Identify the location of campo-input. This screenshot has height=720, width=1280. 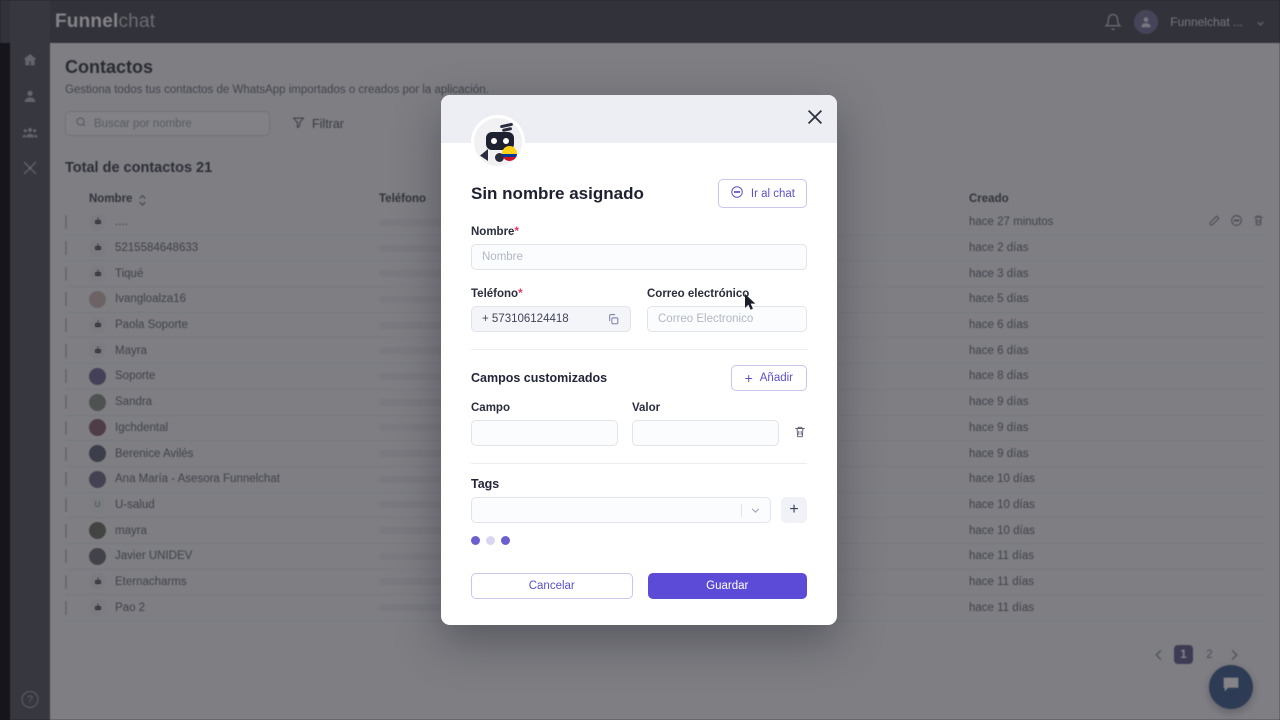
(544, 433).